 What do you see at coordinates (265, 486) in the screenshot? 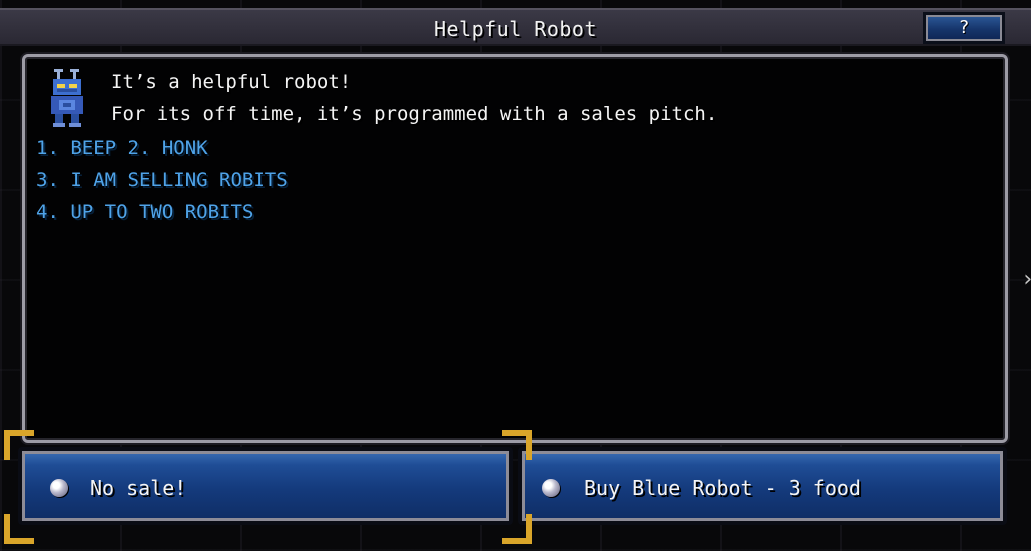
I see `no-sale-button: No sale!` at bounding box center [265, 486].